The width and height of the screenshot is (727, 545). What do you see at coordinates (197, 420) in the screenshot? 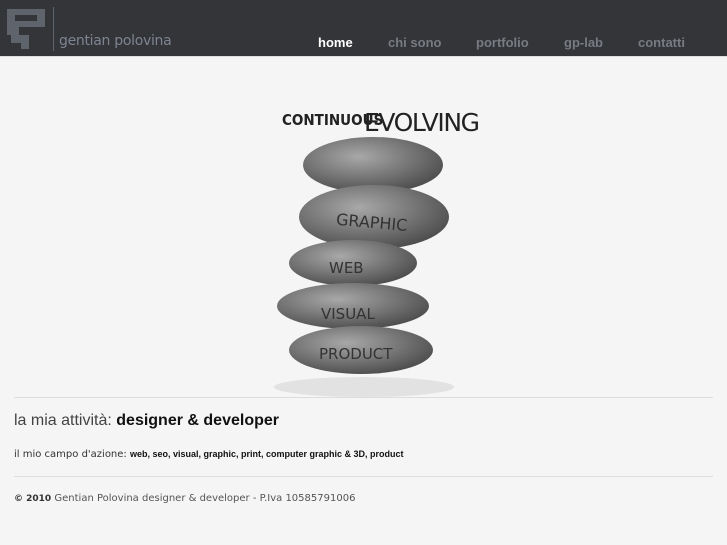
I see `activity-value: designer & developer` at bounding box center [197, 420].